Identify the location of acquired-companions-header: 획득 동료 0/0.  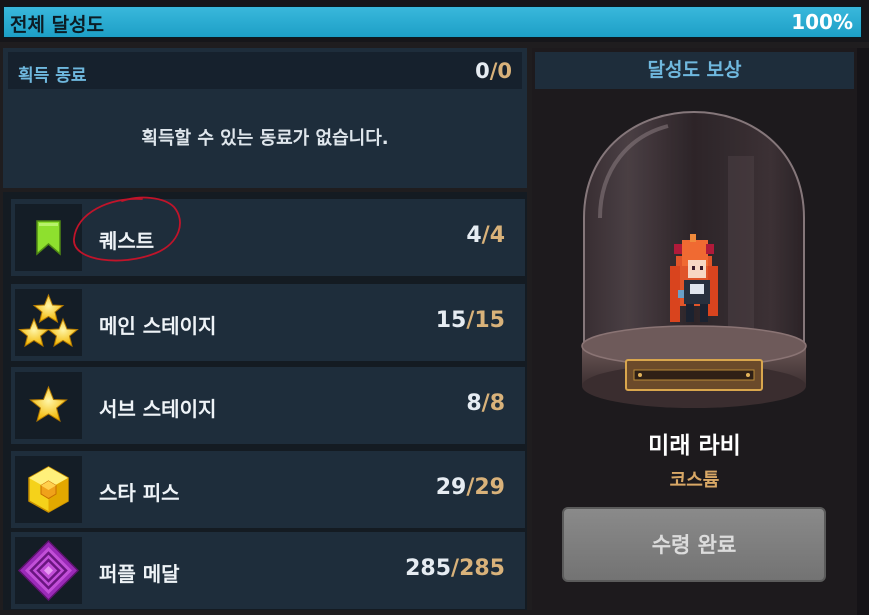
(265, 70).